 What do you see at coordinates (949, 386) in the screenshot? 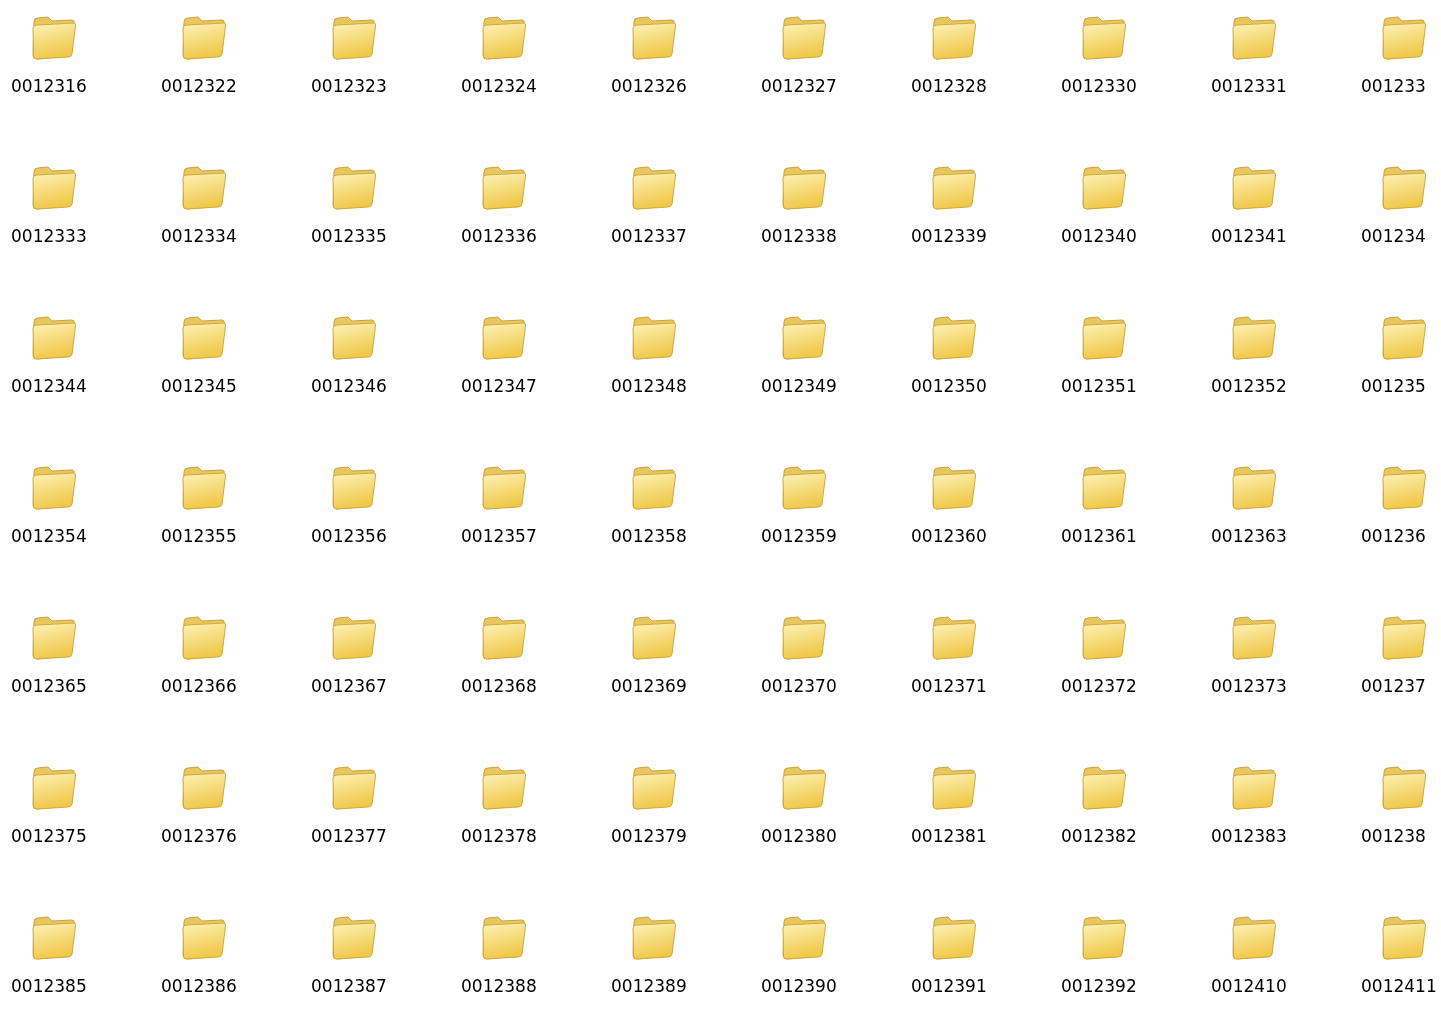
I see `folder-name: 0012350` at bounding box center [949, 386].